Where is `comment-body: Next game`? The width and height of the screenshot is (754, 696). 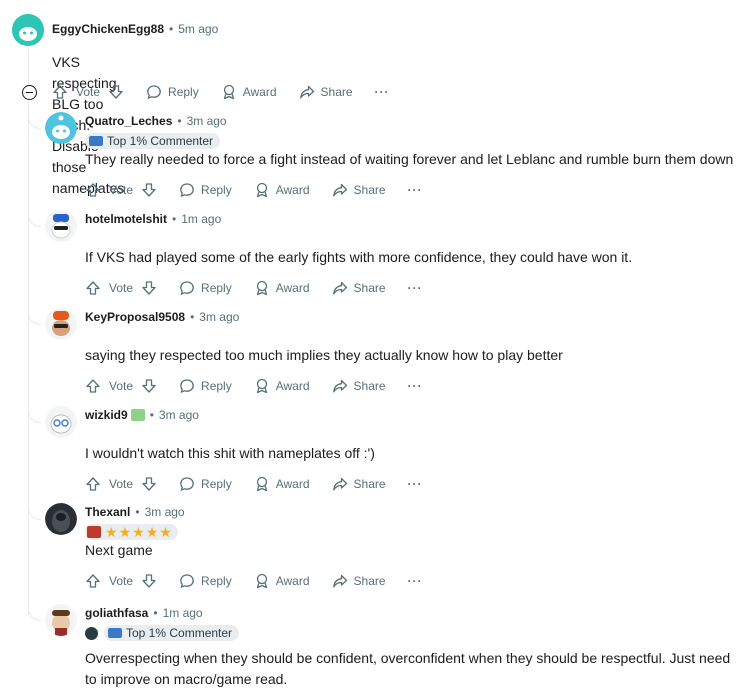 comment-body: Next game is located at coordinates (119, 550).